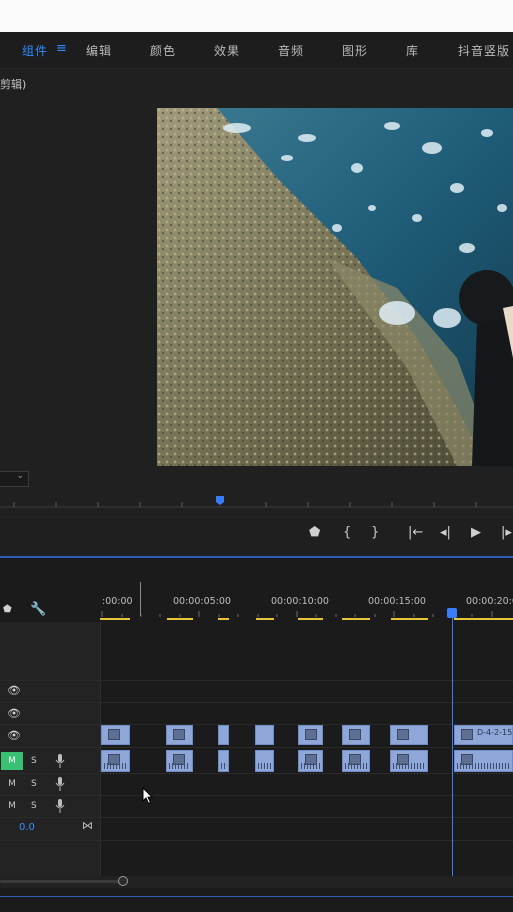  Describe the element at coordinates (256, 537) in the screenshot. I see `transport-bar: ⬟ { } |← ◂| ▶ |▸` at that location.